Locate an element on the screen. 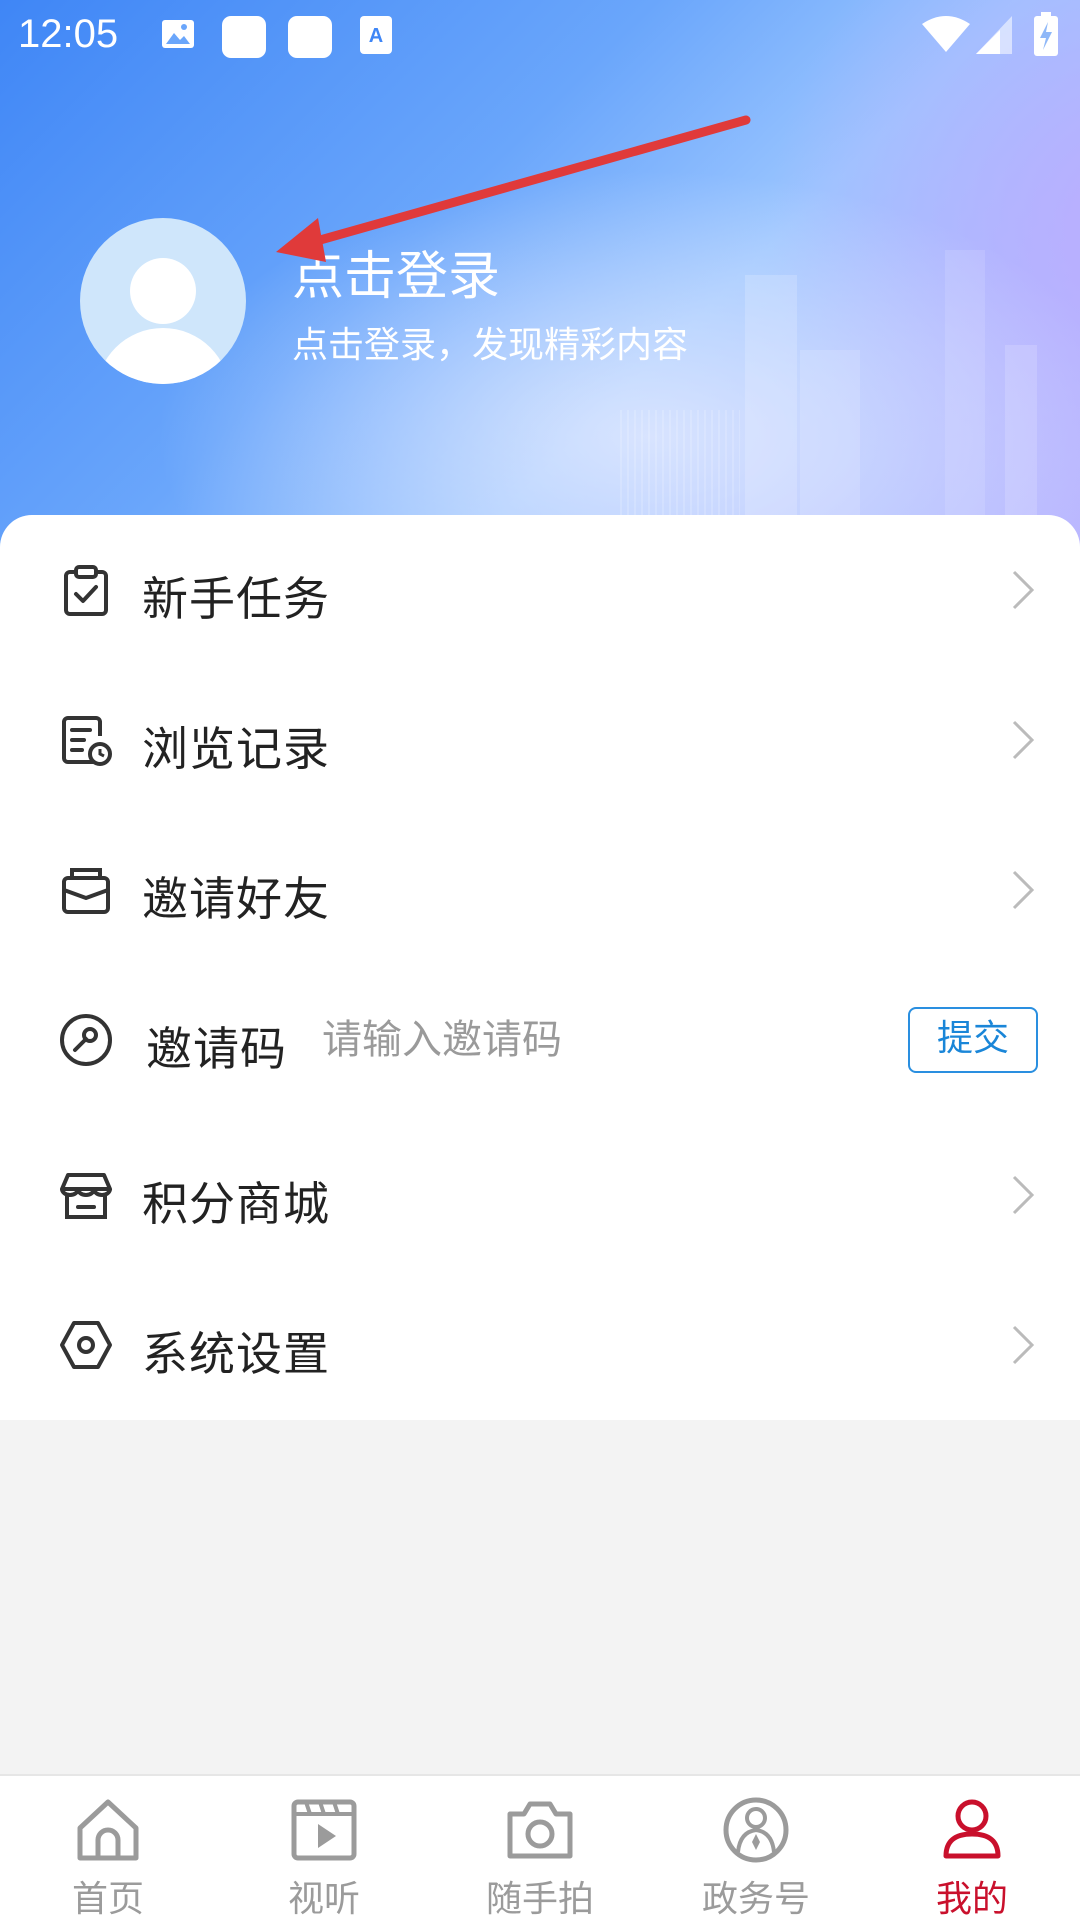 Image resolution: width=1080 pixels, height=1922 pixels. menu-item-points-mall: 积分商城 is located at coordinates (540, 1195).